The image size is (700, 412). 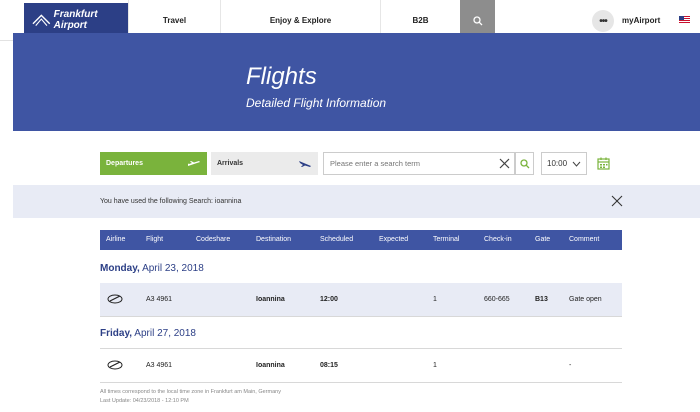 What do you see at coordinates (576, 164) in the screenshot?
I see `chevron-down-icon` at bounding box center [576, 164].